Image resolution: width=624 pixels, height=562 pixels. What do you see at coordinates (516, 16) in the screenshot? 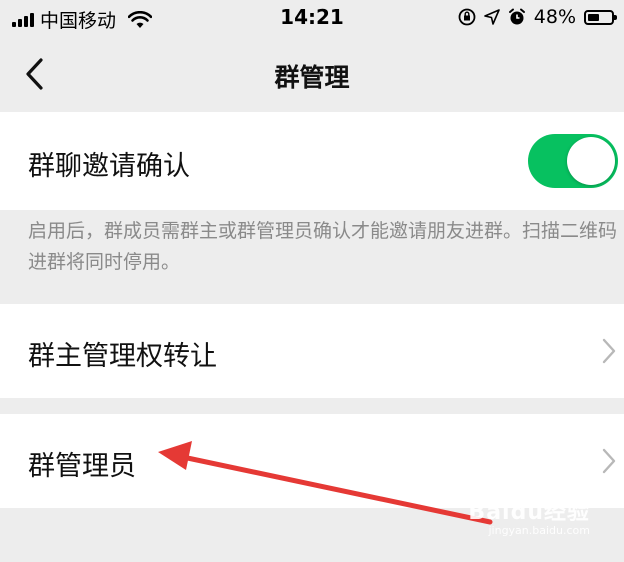
I see `alarm-icon` at bounding box center [516, 16].